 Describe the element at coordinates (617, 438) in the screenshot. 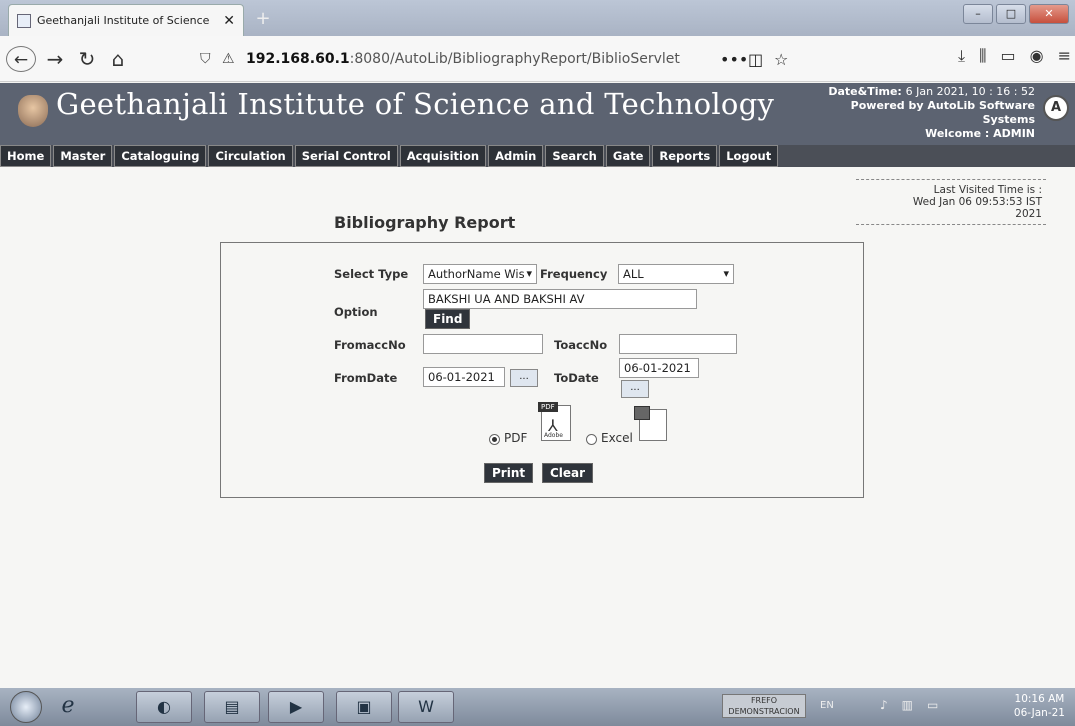

I see `excel-radio-label: Excel` at that location.